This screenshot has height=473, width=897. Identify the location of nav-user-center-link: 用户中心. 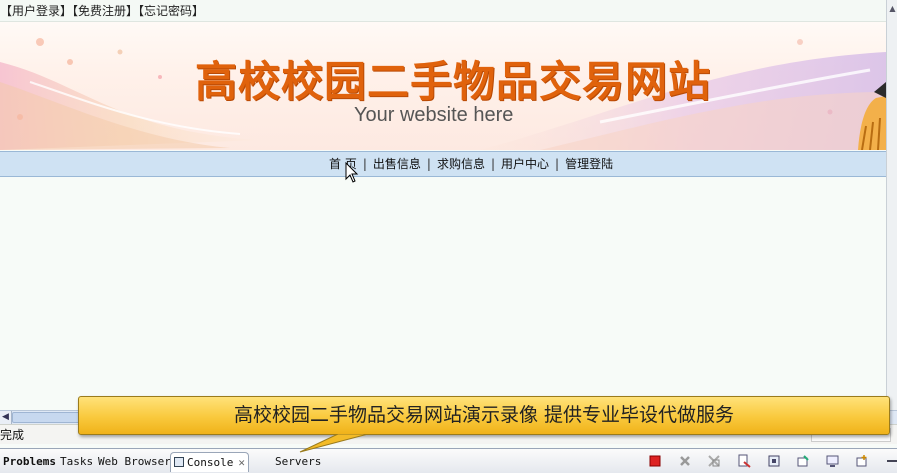
(525, 164).